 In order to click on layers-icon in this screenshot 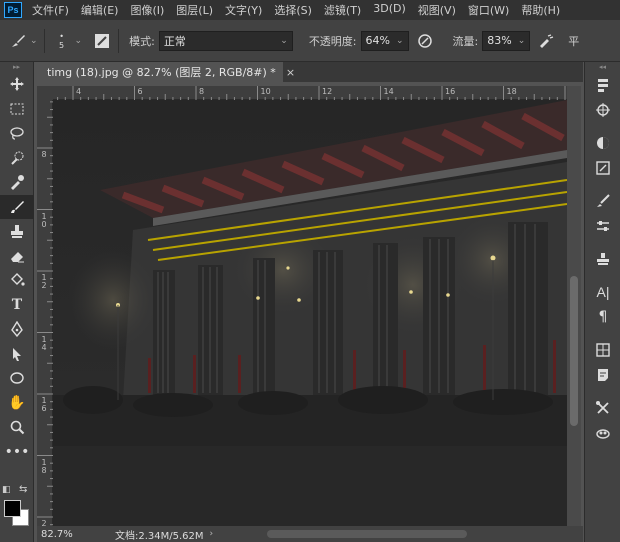, I will do `click(602, 349)`.